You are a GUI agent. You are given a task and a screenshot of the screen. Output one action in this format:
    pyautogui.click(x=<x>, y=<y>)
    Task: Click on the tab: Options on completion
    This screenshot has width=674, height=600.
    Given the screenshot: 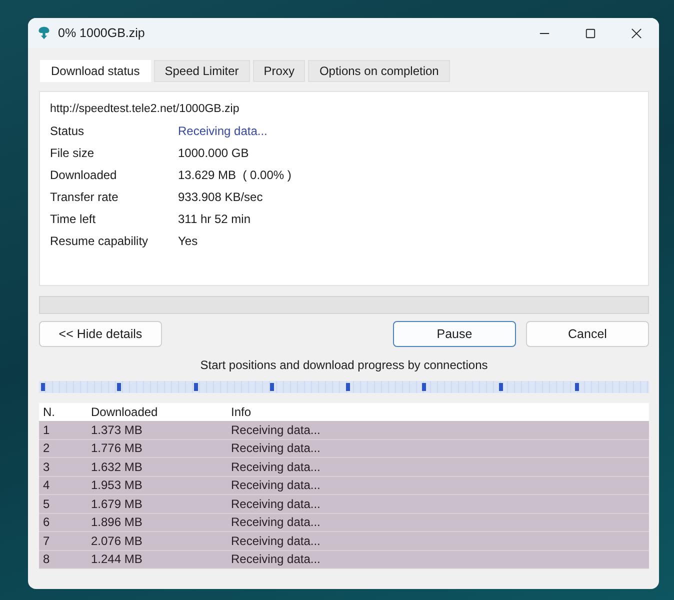 What is the action you would take?
    pyautogui.click(x=379, y=71)
    